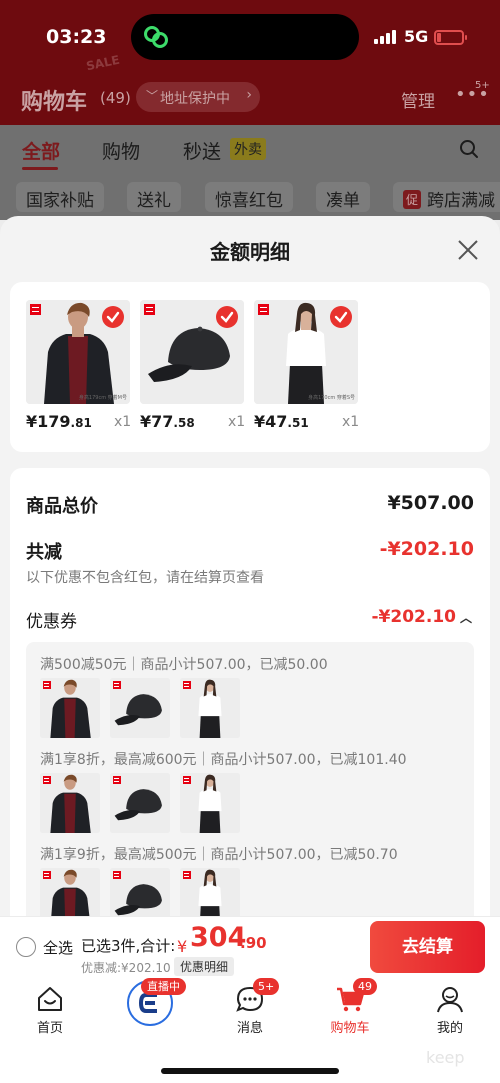 The height and width of the screenshot is (1083, 500). Describe the element at coordinates (195, 99) in the screenshot. I see `address-protection-label: 地址保护中` at that location.